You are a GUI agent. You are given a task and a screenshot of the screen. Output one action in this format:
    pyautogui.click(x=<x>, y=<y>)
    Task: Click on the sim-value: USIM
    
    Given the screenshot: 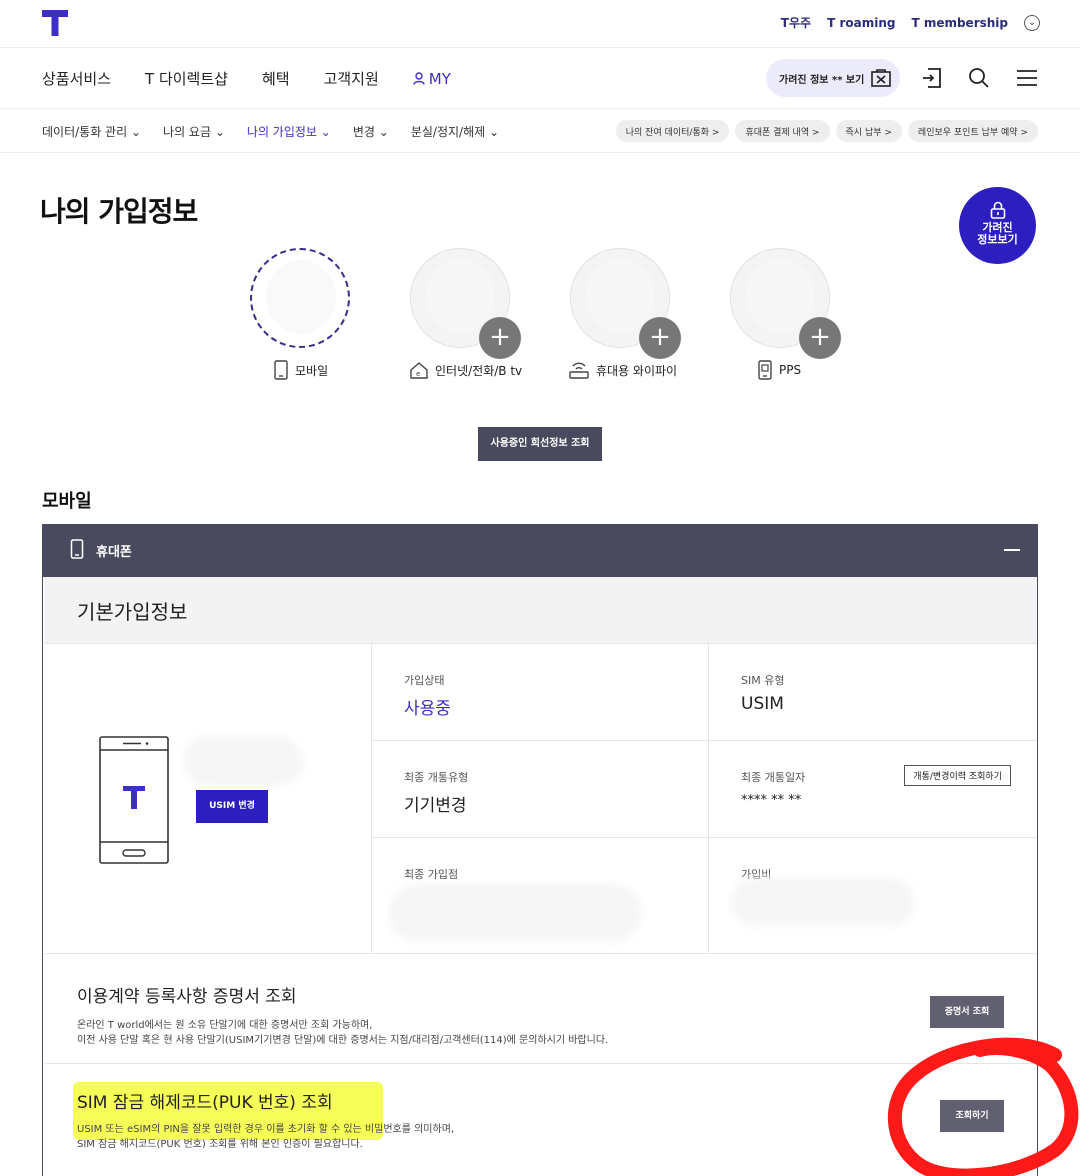 What is the action you would take?
    pyautogui.click(x=762, y=704)
    